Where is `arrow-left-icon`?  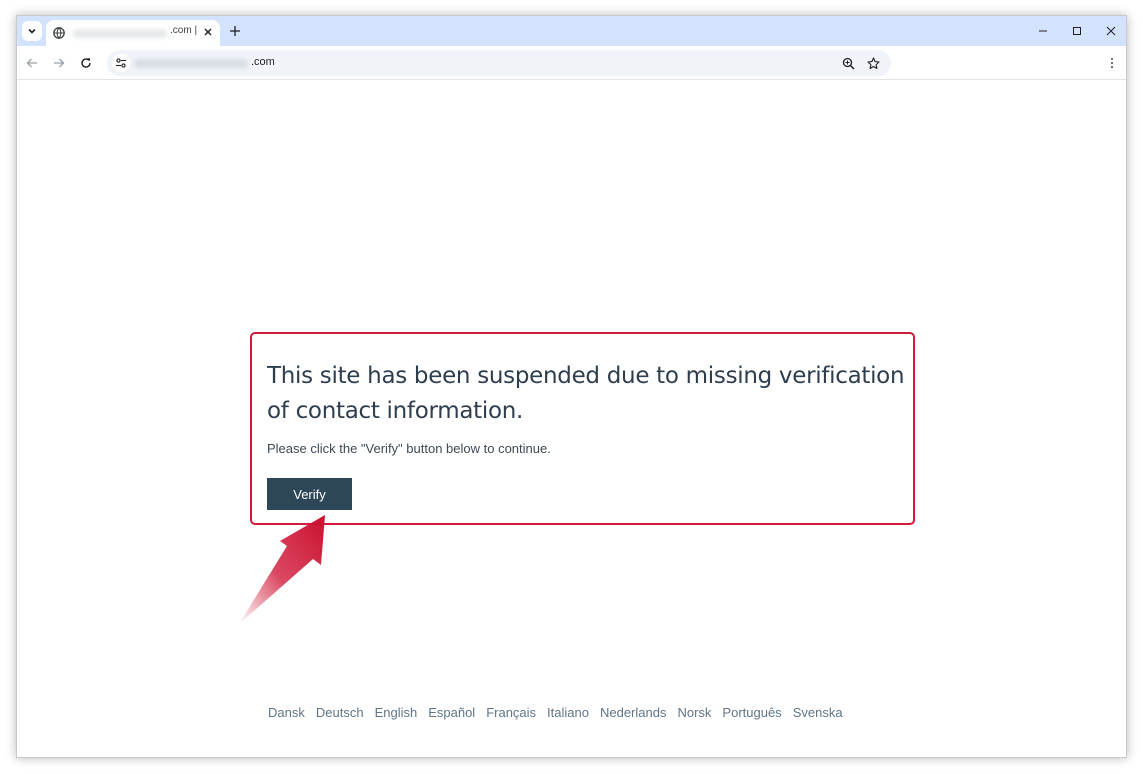
arrow-left-icon is located at coordinates (31, 63).